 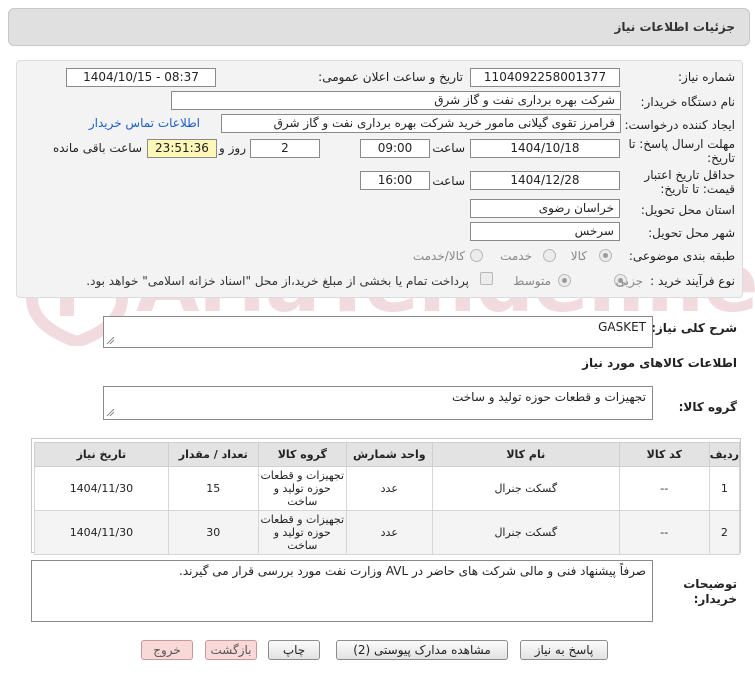 What do you see at coordinates (724, 488) in the screenshot?
I see `cell-row: 1` at bounding box center [724, 488].